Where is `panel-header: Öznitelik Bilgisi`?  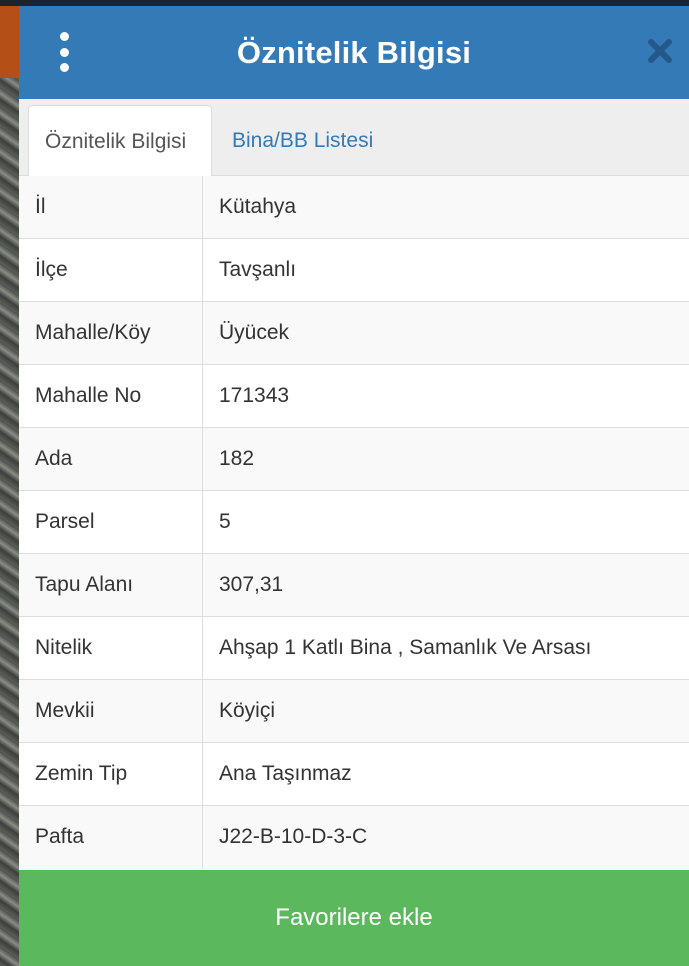 panel-header: Öznitelik Bilgisi is located at coordinates (354, 52).